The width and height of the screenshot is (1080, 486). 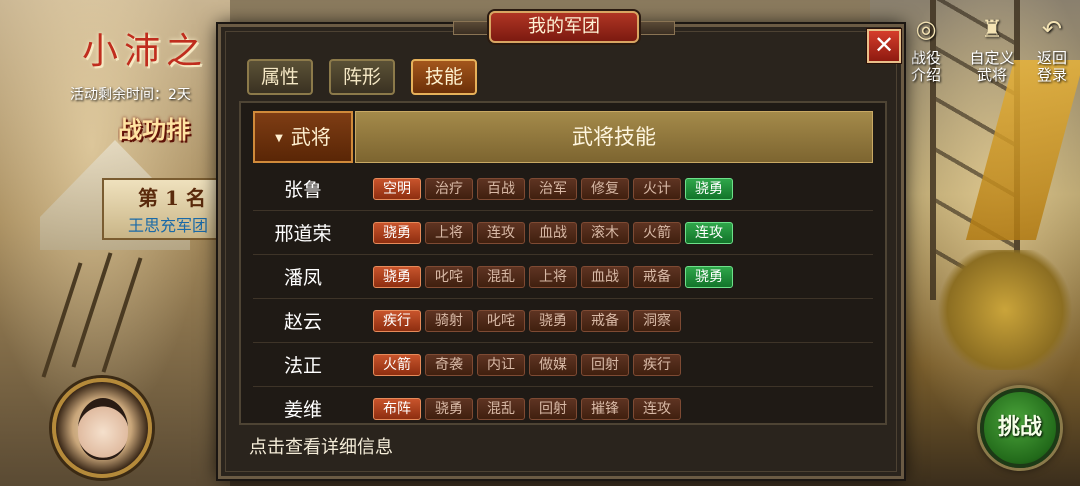 I want to click on skill-badge: 火计, so click(x=657, y=188).